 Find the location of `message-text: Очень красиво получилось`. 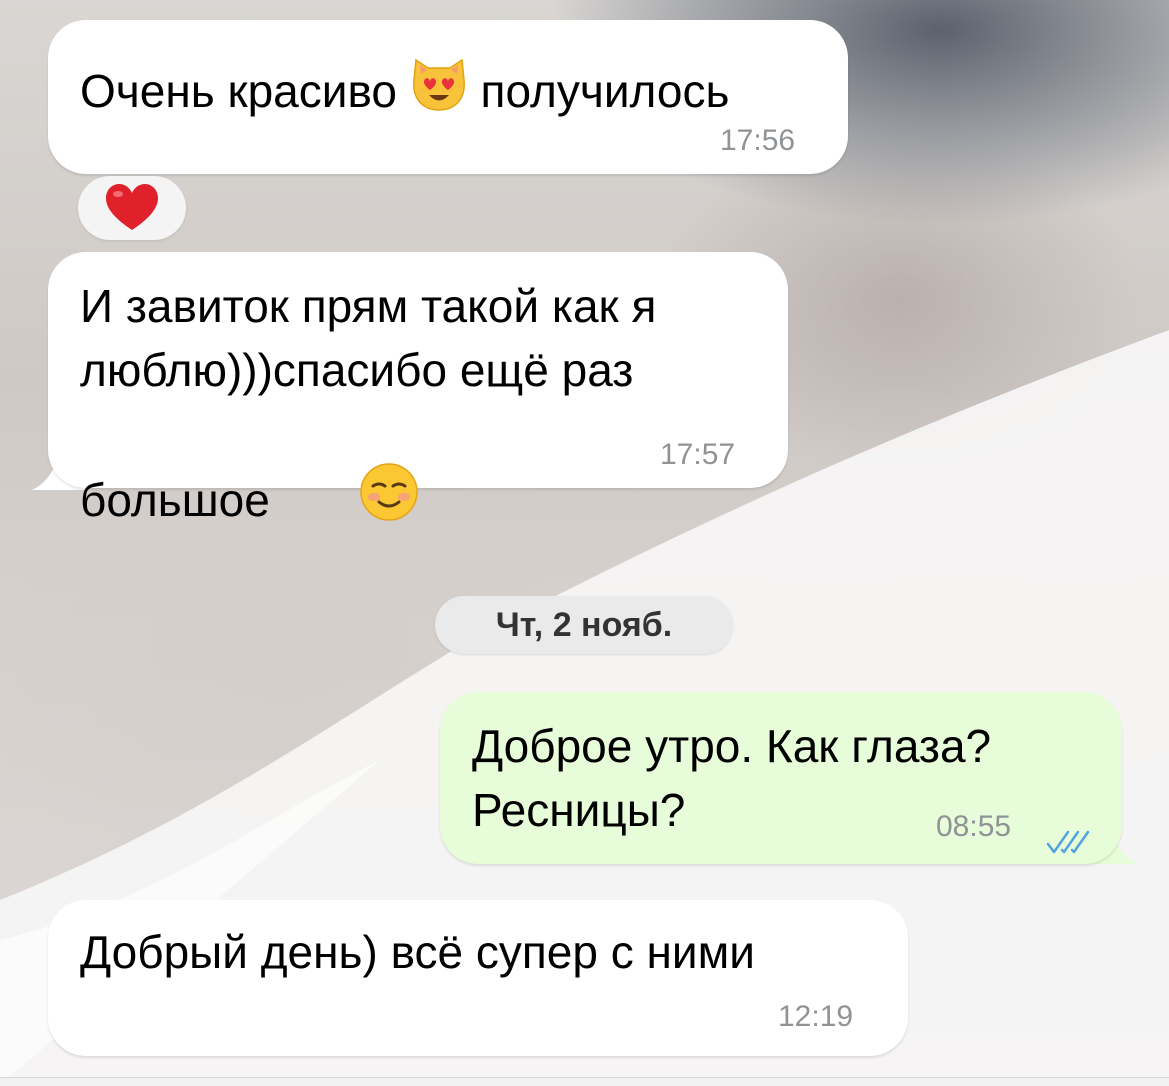

message-text: Очень красиво получилось is located at coordinates (404, 95).